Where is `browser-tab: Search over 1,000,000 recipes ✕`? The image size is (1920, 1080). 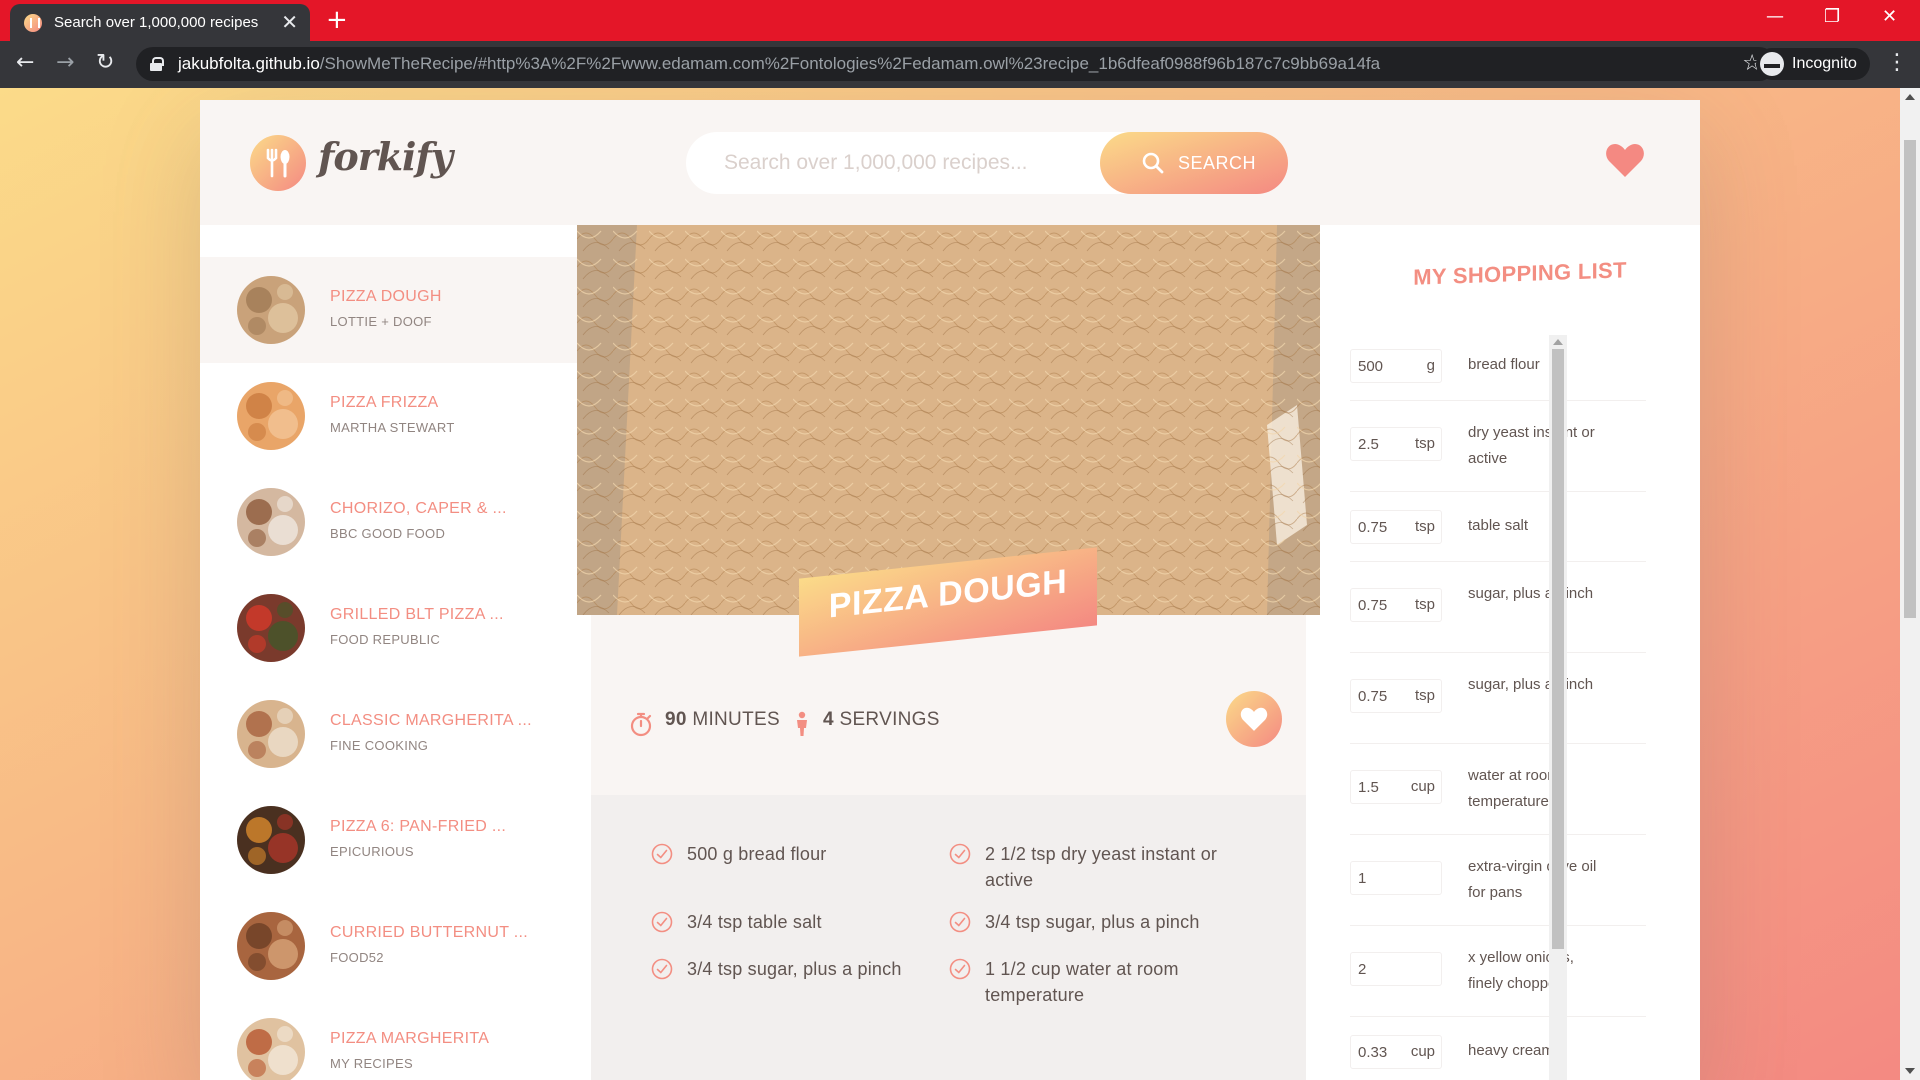
browser-tab: Search over 1,000,000 recipes ✕ is located at coordinates (160, 22).